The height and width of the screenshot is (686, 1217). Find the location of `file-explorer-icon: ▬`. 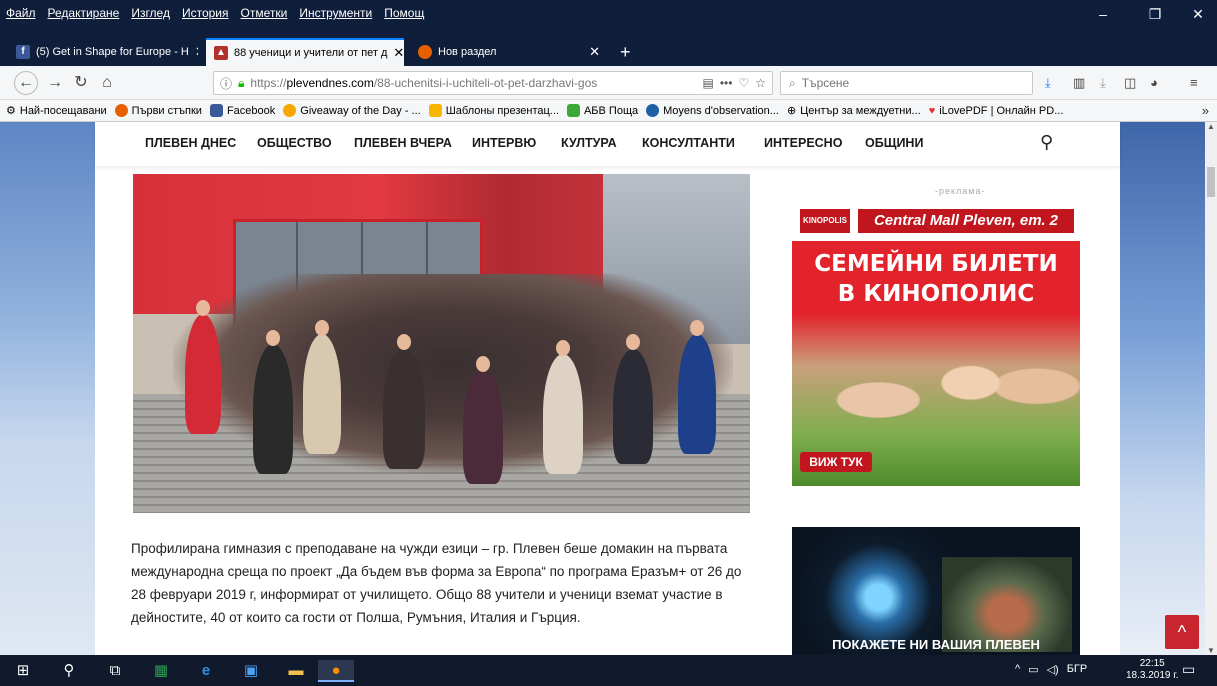

file-explorer-icon: ▬ is located at coordinates (296, 671).